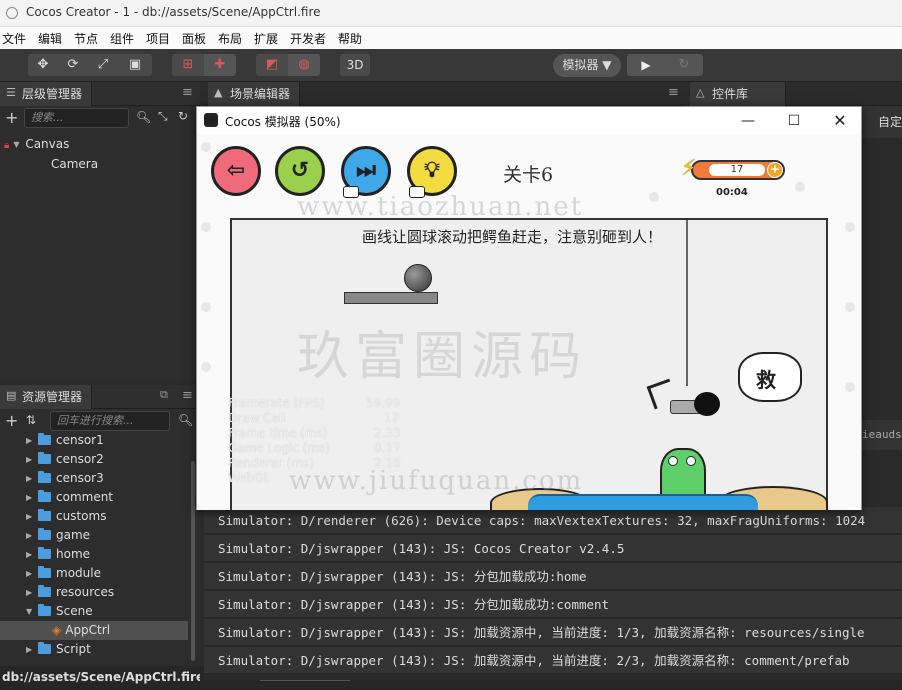  I want to click on simulator-titlebar: Cocos 模拟器 (50%) — ☐ ✕, so click(529, 120).